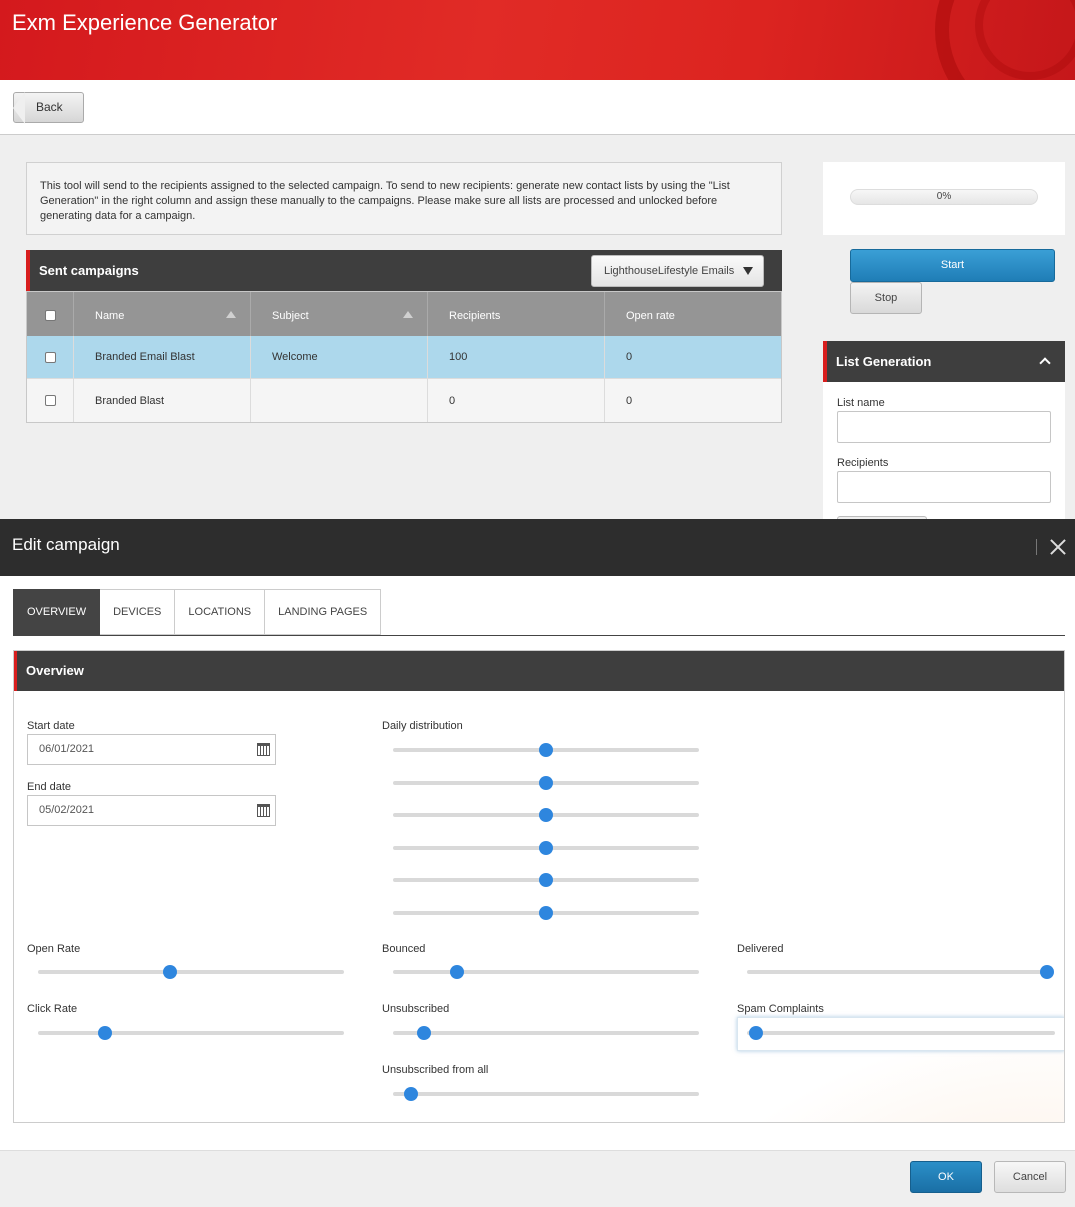 The height and width of the screenshot is (1207, 1075). What do you see at coordinates (49, 787) in the screenshot?
I see `end-date-label: End date` at bounding box center [49, 787].